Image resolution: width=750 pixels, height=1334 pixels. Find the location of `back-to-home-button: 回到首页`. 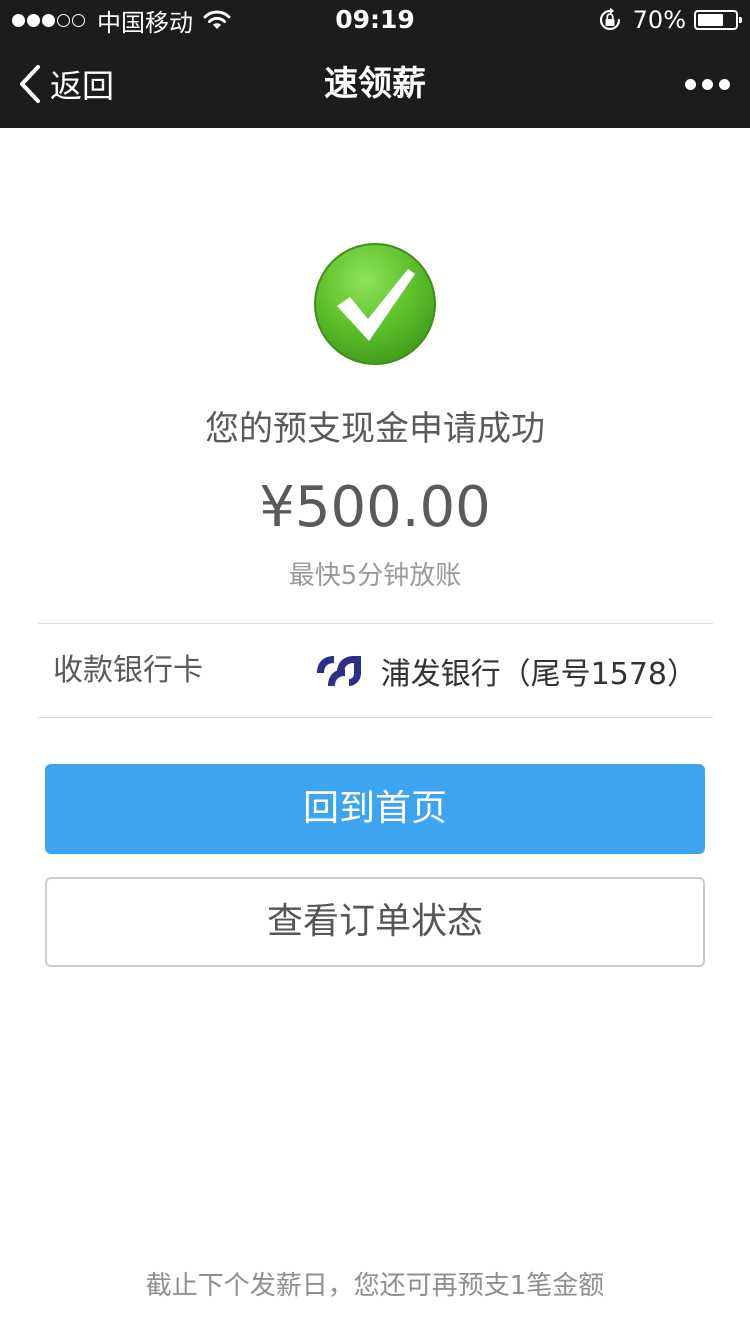

back-to-home-button: 回到首页 is located at coordinates (375, 809).